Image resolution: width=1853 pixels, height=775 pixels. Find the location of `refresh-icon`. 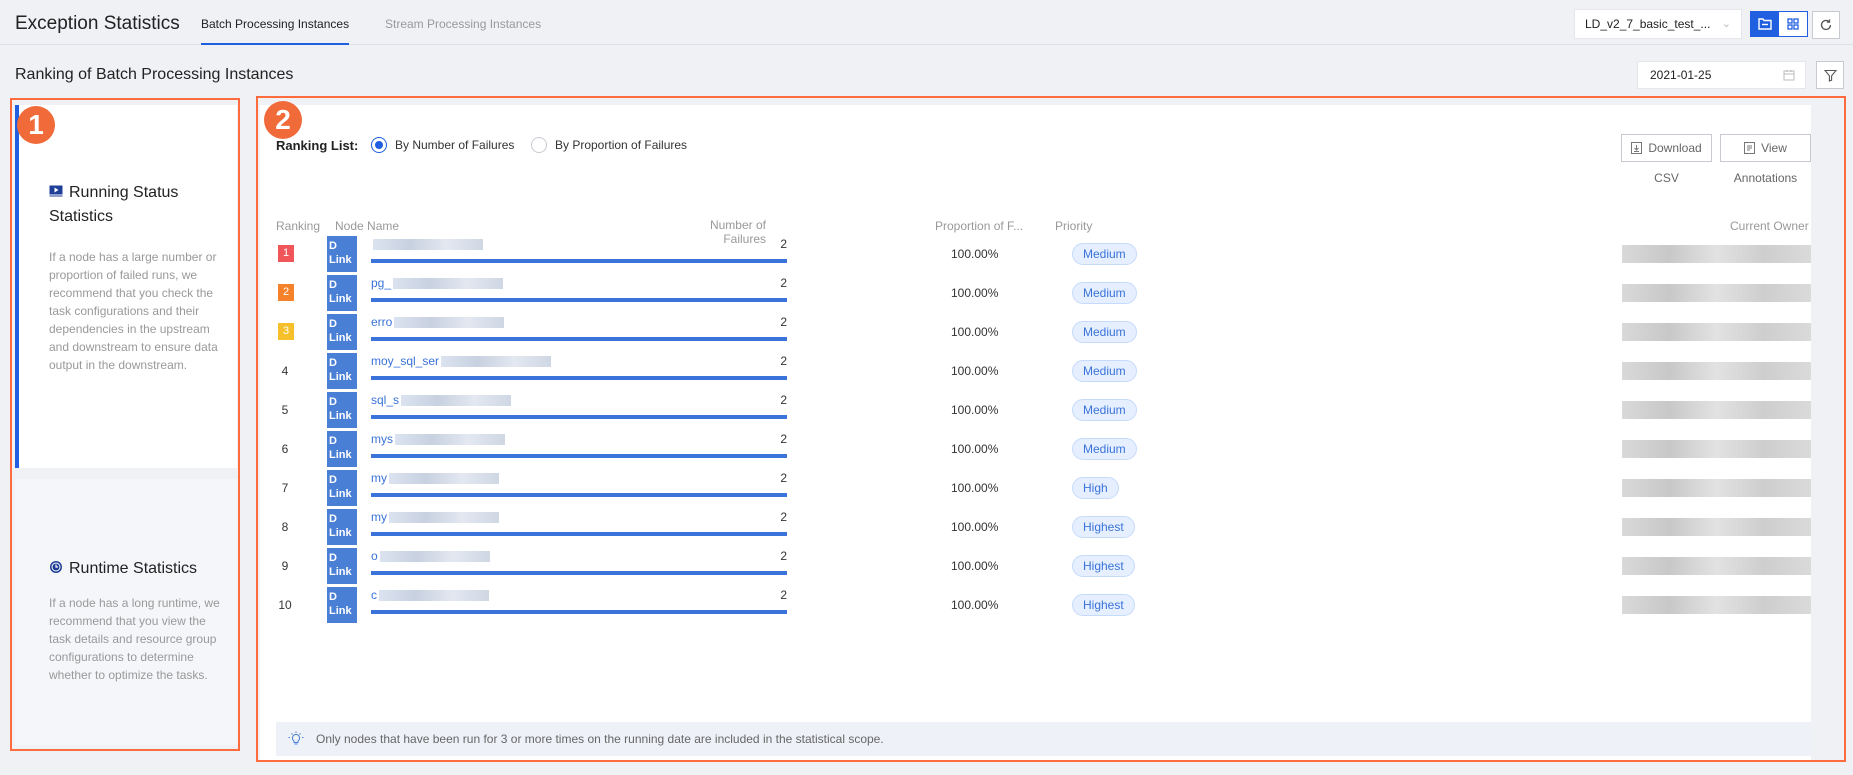

refresh-icon is located at coordinates (1826, 25).